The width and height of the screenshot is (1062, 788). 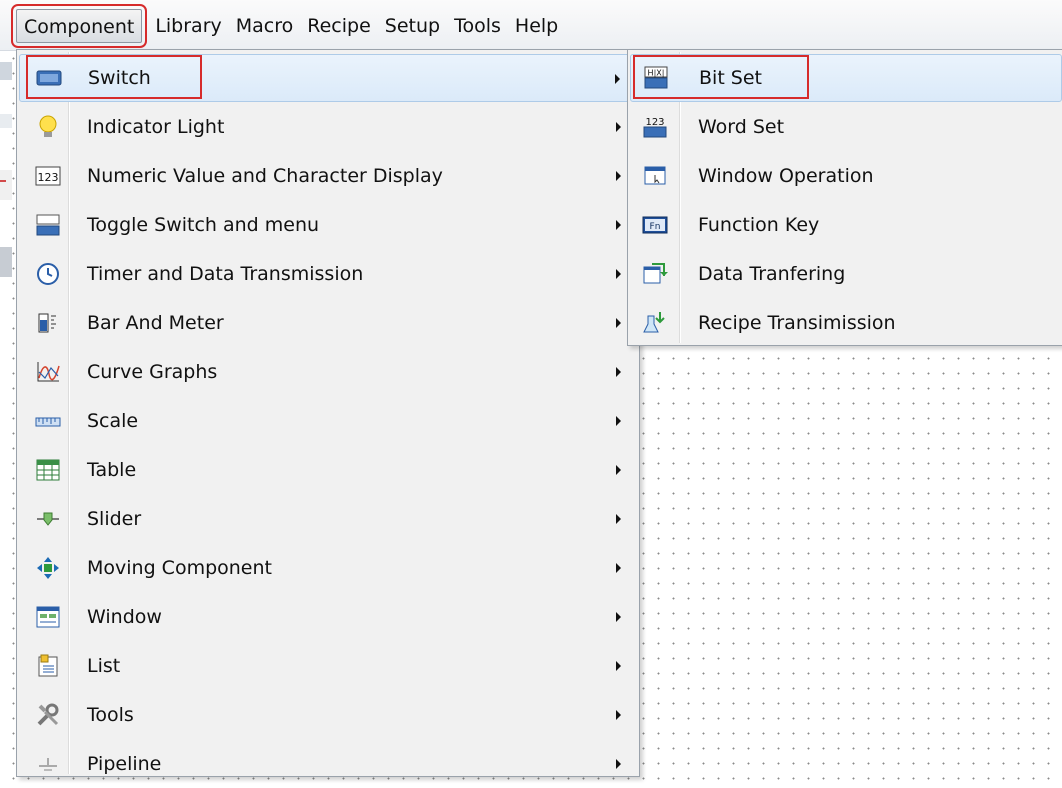 What do you see at coordinates (48, 323) in the screenshot?
I see `bar-meter-icon` at bounding box center [48, 323].